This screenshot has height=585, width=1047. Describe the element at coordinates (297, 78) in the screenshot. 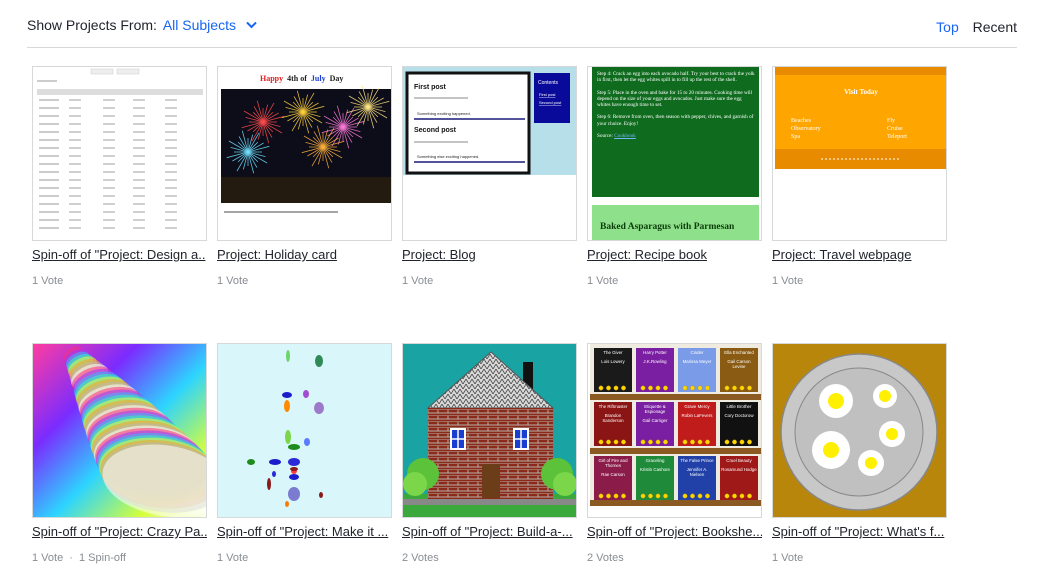

I see `holiday-word-4th: 4th of` at that location.